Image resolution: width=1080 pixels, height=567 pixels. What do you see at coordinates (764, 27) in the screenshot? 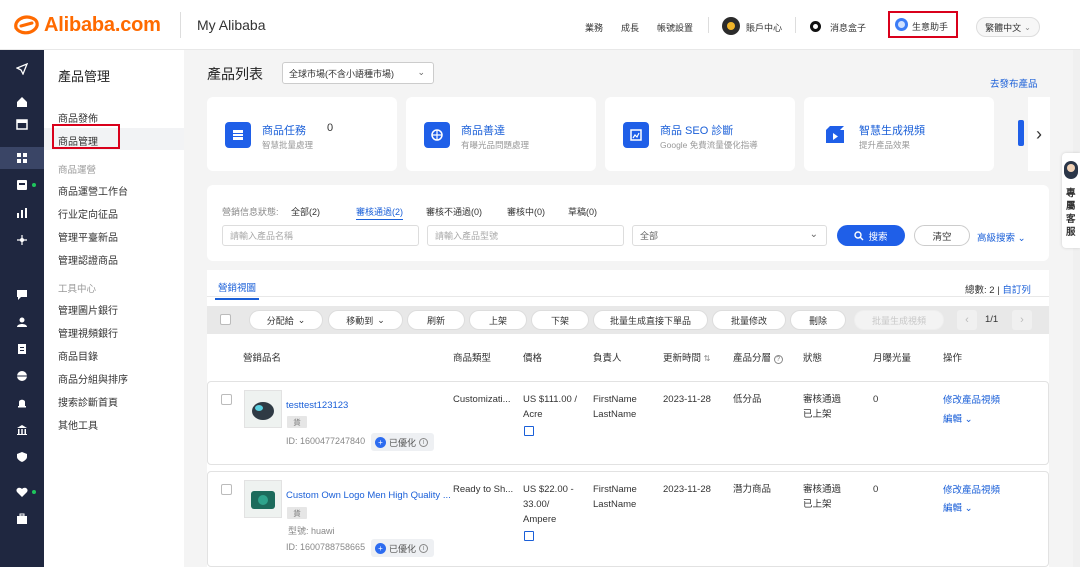
I see `account-center-link: 賬戶中心` at bounding box center [764, 27].